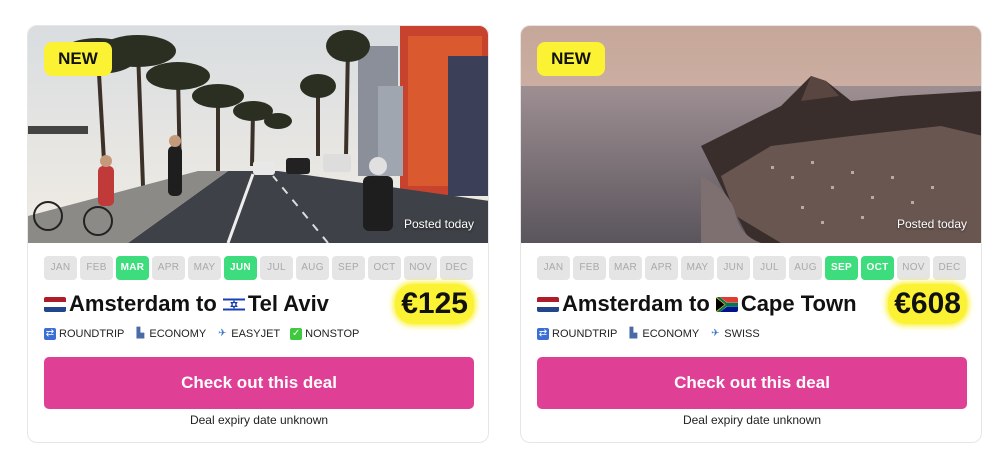 This screenshot has width=1000, height=467. What do you see at coordinates (296, 334) in the screenshot?
I see `check-icon: ✓` at bounding box center [296, 334].